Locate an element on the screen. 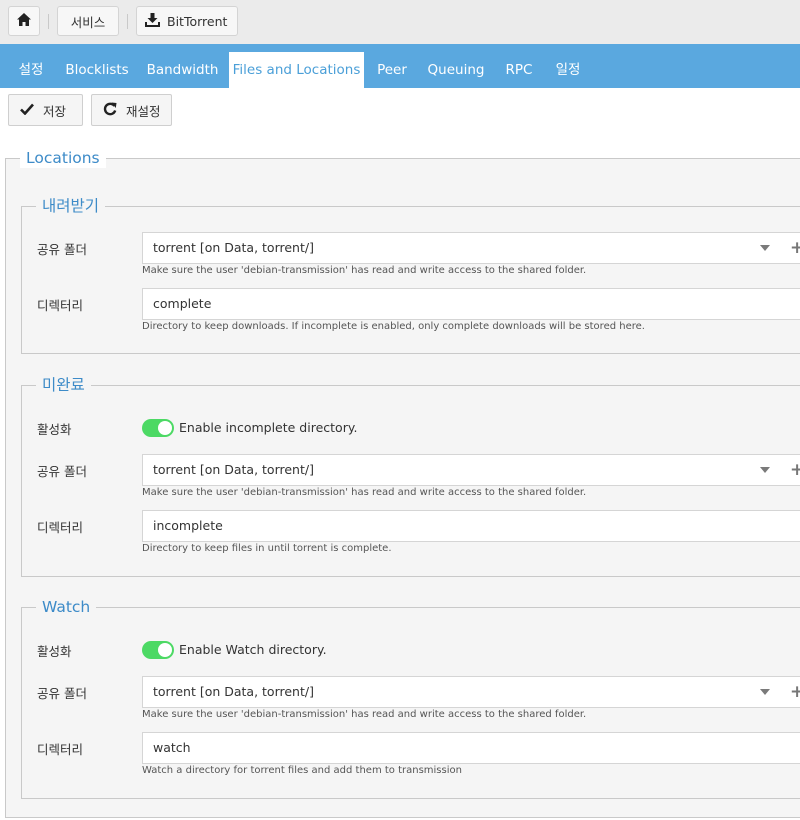 Image resolution: width=800 pixels, height=820 pixels. directory-value: incomplete is located at coordinates (188, 525).